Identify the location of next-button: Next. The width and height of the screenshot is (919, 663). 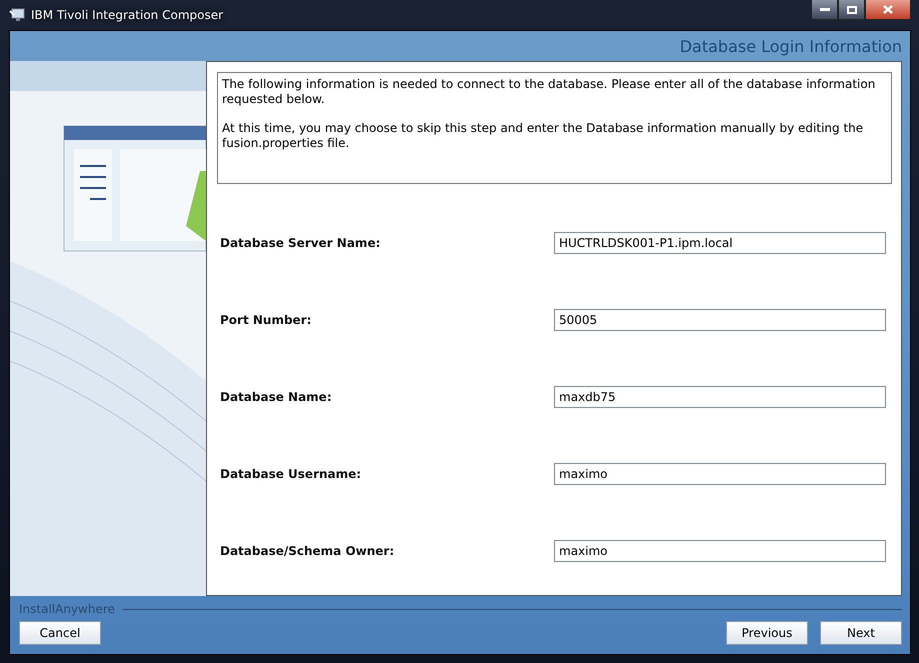
(861, 633).